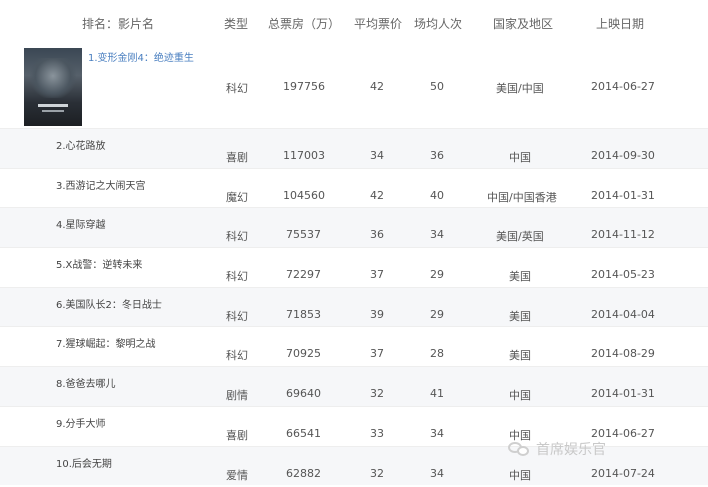 This screenshot has height=487, width=708. I want to click on movie-title: 3.西游记之大闹天宫, so click(101, 186).